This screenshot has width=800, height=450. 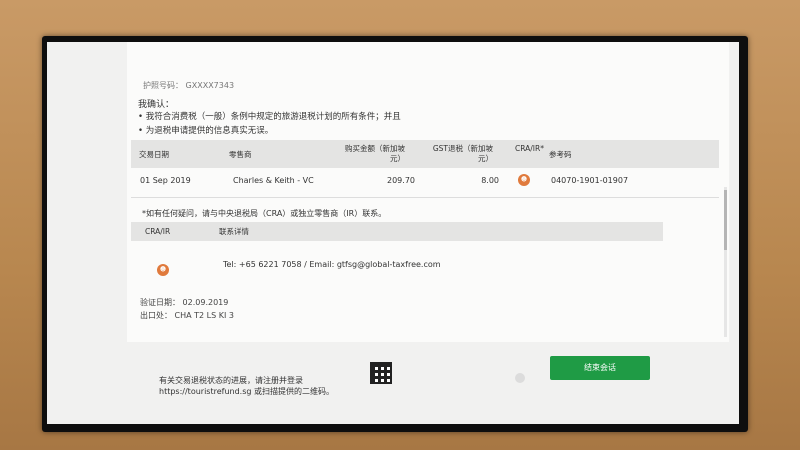 What do you see at coordinates (210, 85) in the screenshot?
I see `passport-value: GXXXX7343` at bounding box center [210, 85].